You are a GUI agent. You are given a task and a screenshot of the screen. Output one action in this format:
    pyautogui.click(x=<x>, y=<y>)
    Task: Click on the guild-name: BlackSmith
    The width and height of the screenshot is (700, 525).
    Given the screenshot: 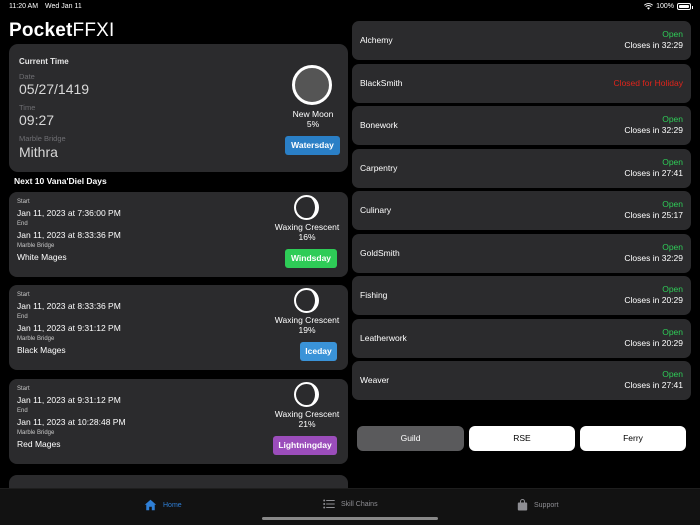 What is the action you would take?
    pyautogui.click(x=381, y=82)
    